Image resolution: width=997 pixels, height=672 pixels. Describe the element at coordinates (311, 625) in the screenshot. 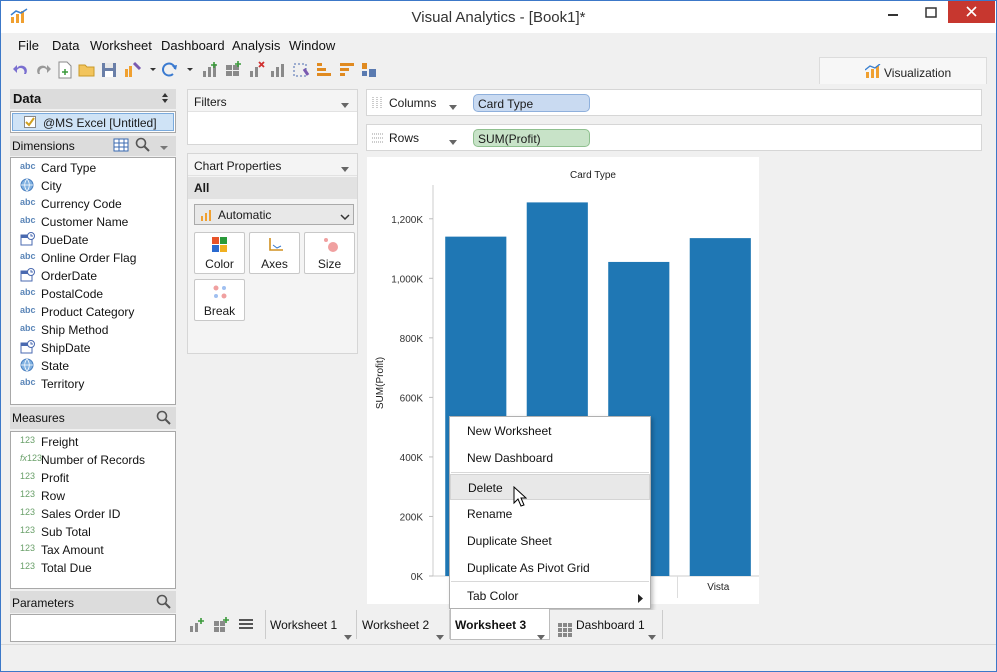

I see `tab-worksheet-1: Worksheet 1` at that location.